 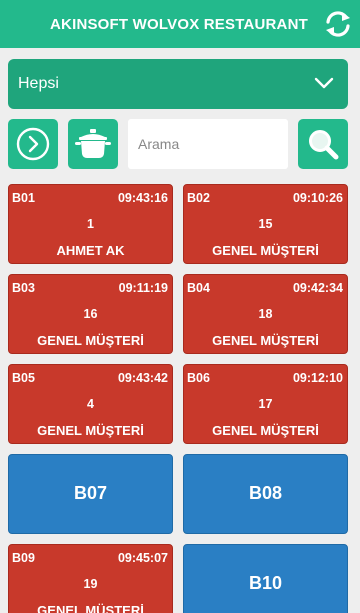 What do you see at coordinates (23, 378) in the screenshot?
I see `table-code: B05` at bounding box center [23, 378].